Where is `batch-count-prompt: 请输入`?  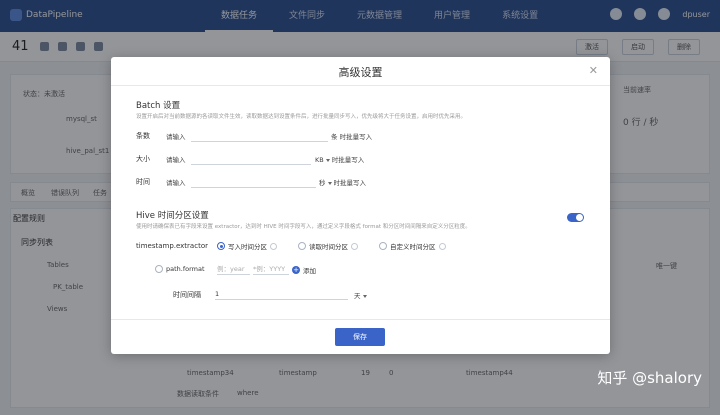
batch-count-prompt: 请输入 is located at coordinates (176, 137).